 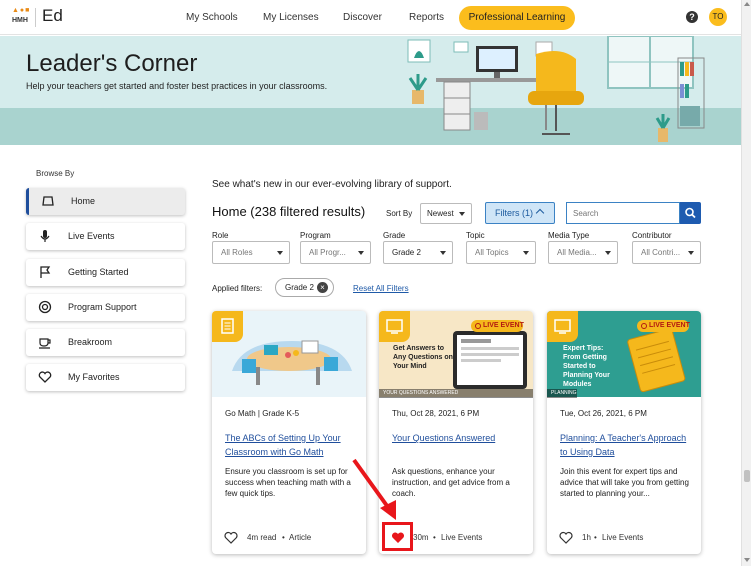 What do you see at coordinates (586, 537) in the screenshot?
I see `card-duration: 1h` at bounding box center [586, 537].